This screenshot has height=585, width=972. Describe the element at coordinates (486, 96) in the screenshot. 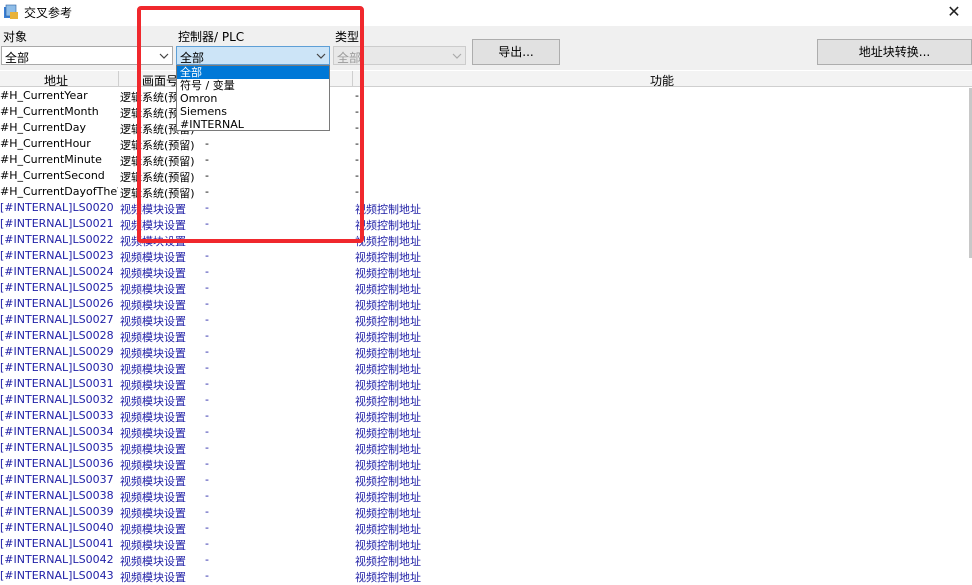

I see `table-row: #H_CurrentYear 逻辑系统(预留) -` at that location.